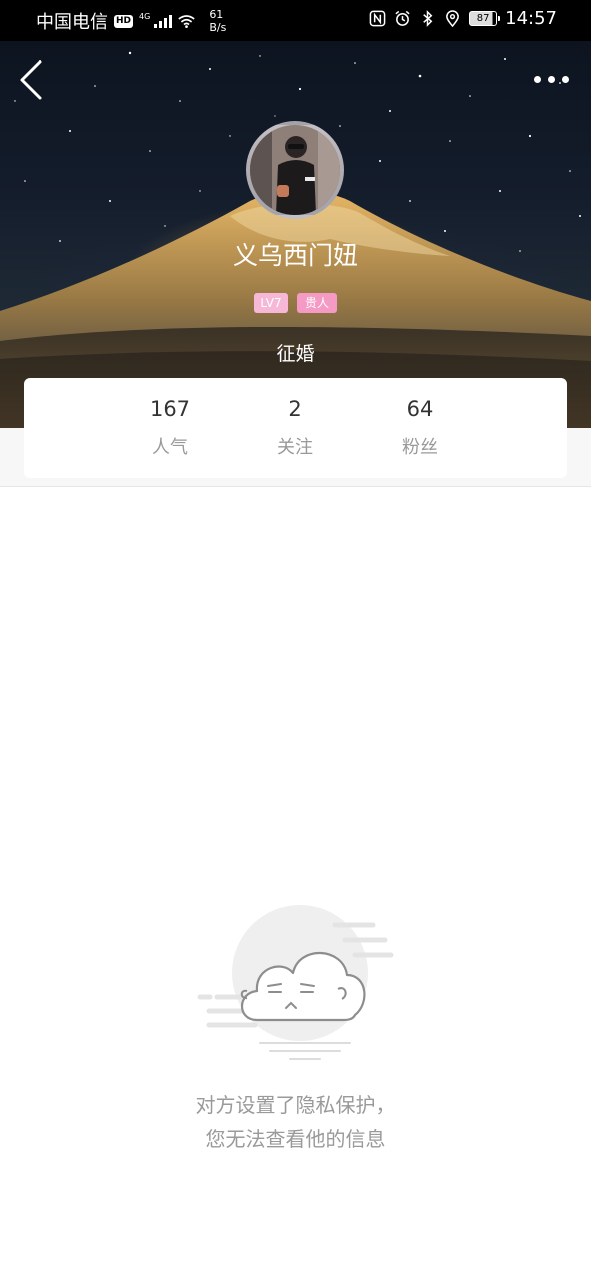  I want to click on stats-card: 167 人气 2 关注 64 粉丝, so click(295, 428).